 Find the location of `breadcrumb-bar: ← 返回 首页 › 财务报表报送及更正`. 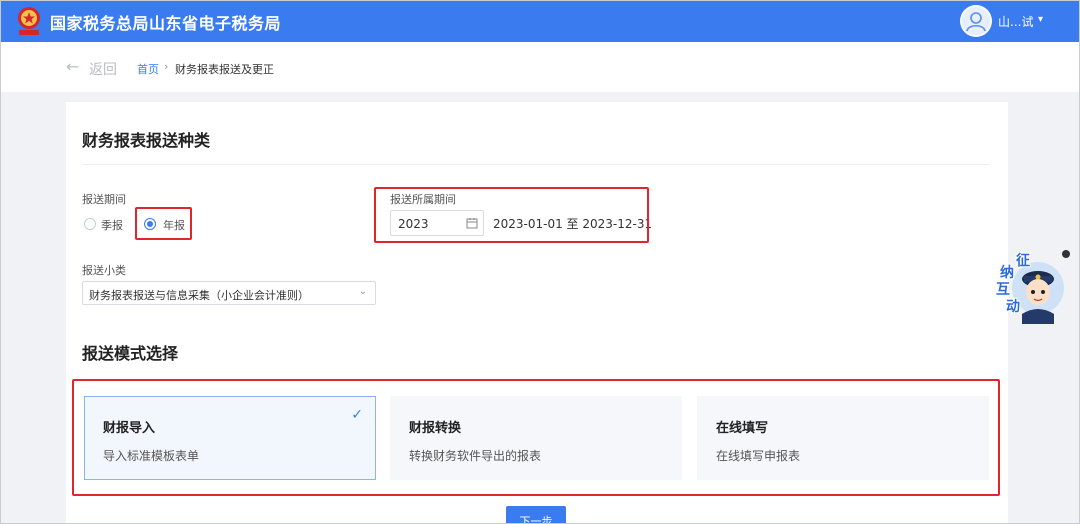

breadcrumb-bar: ← 返回 首页 › 财务报表报送及更正 is located at coordinates (540, 67).